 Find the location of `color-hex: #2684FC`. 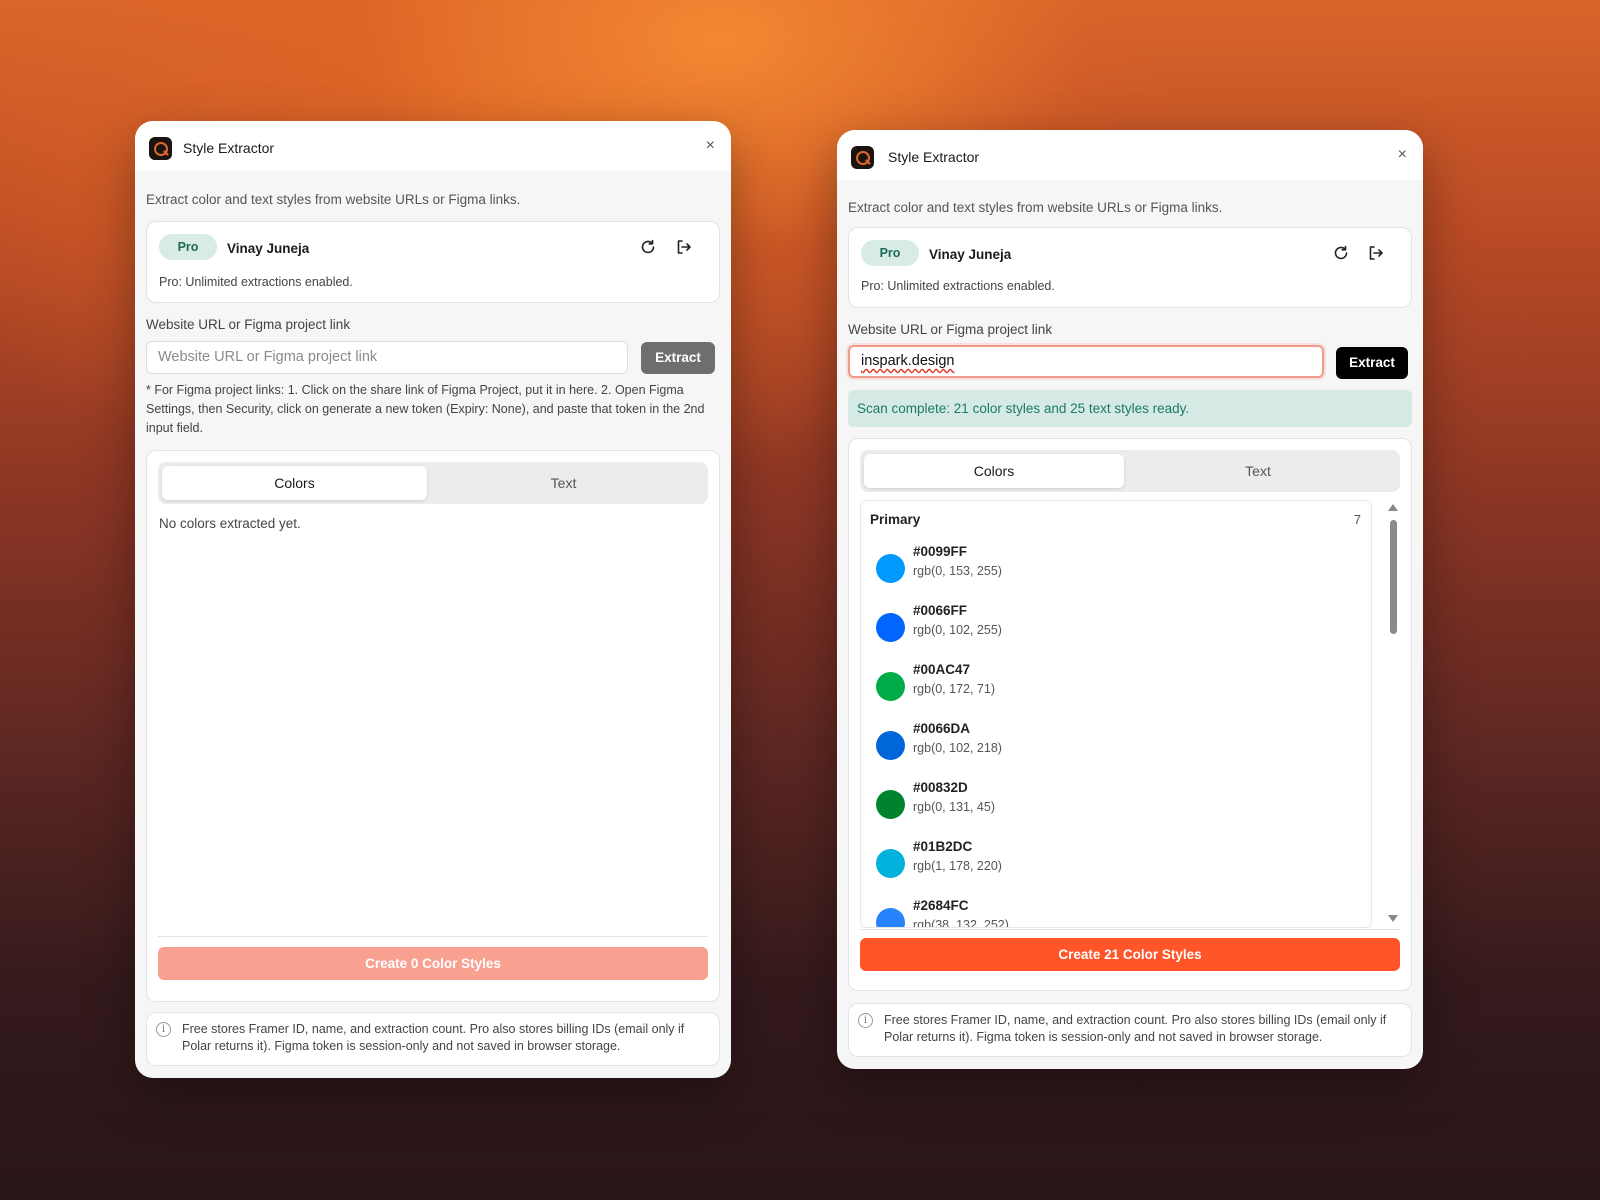

color-hex: #2684FC is located at coordinates (941, 905).